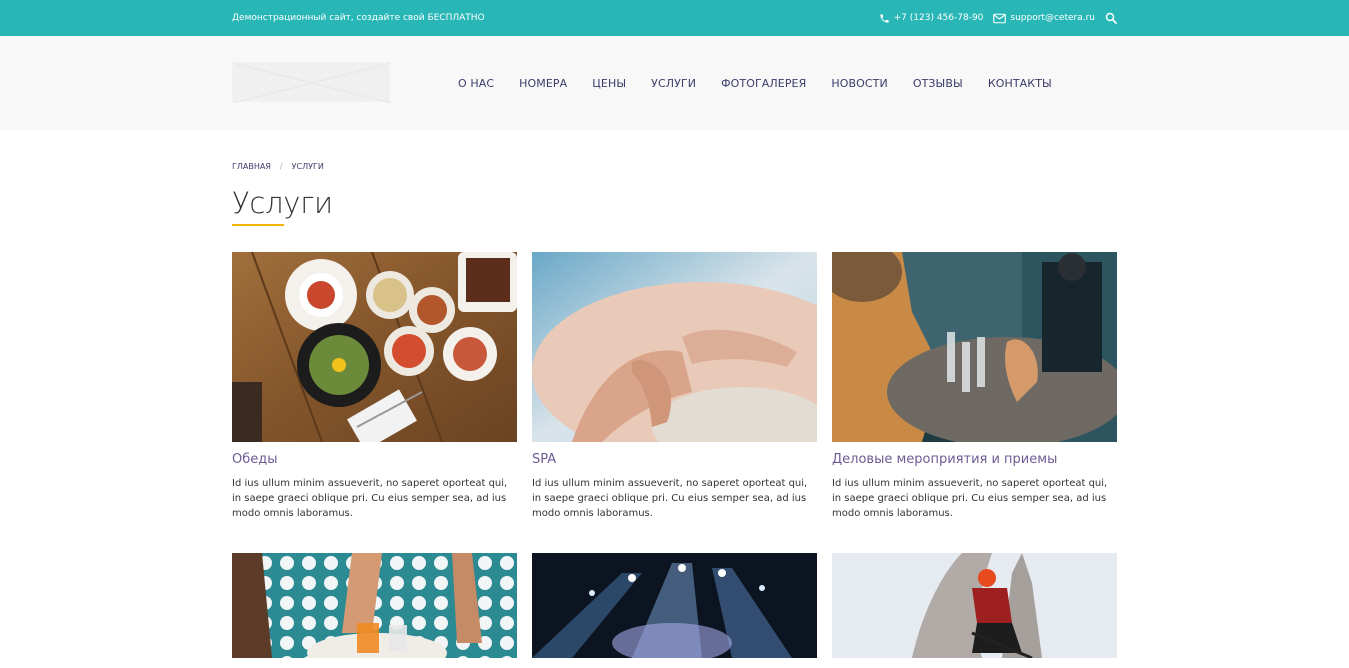 This screenshot has width=1349, height=668. I want to click on page-title: Услуги, so click(282, 203).